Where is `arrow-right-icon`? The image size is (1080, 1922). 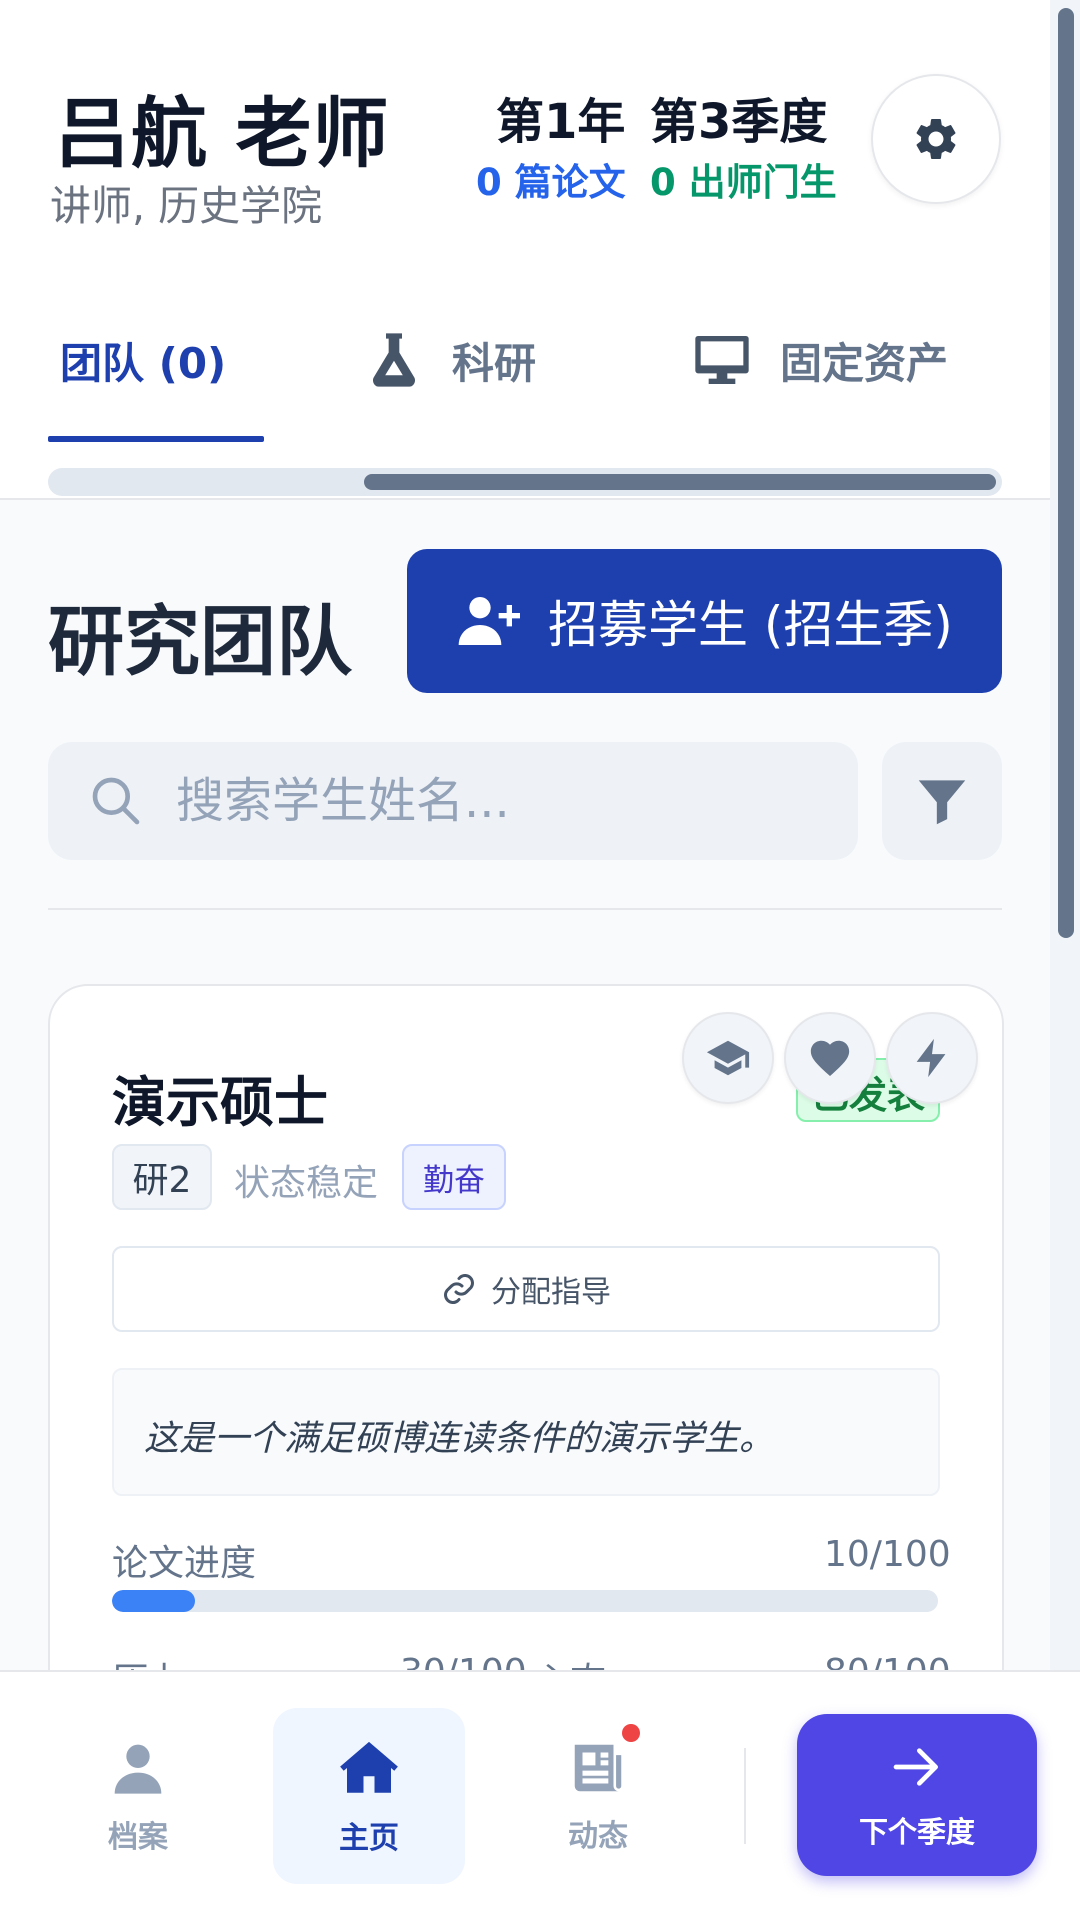 arrow-right-icon is located at coordinates (915, 1767).